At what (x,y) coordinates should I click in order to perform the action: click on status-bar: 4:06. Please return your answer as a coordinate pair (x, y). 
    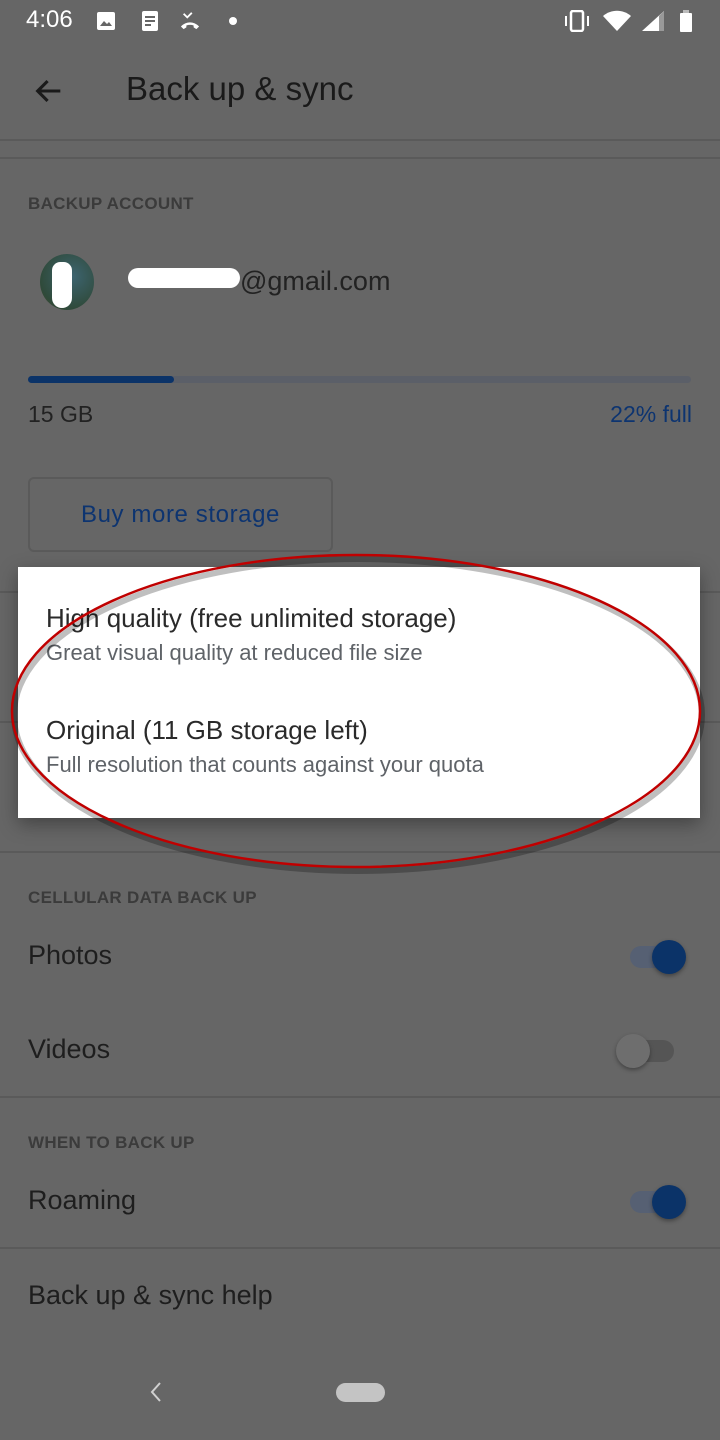
    Looking at the image, I should click on (360, 22).